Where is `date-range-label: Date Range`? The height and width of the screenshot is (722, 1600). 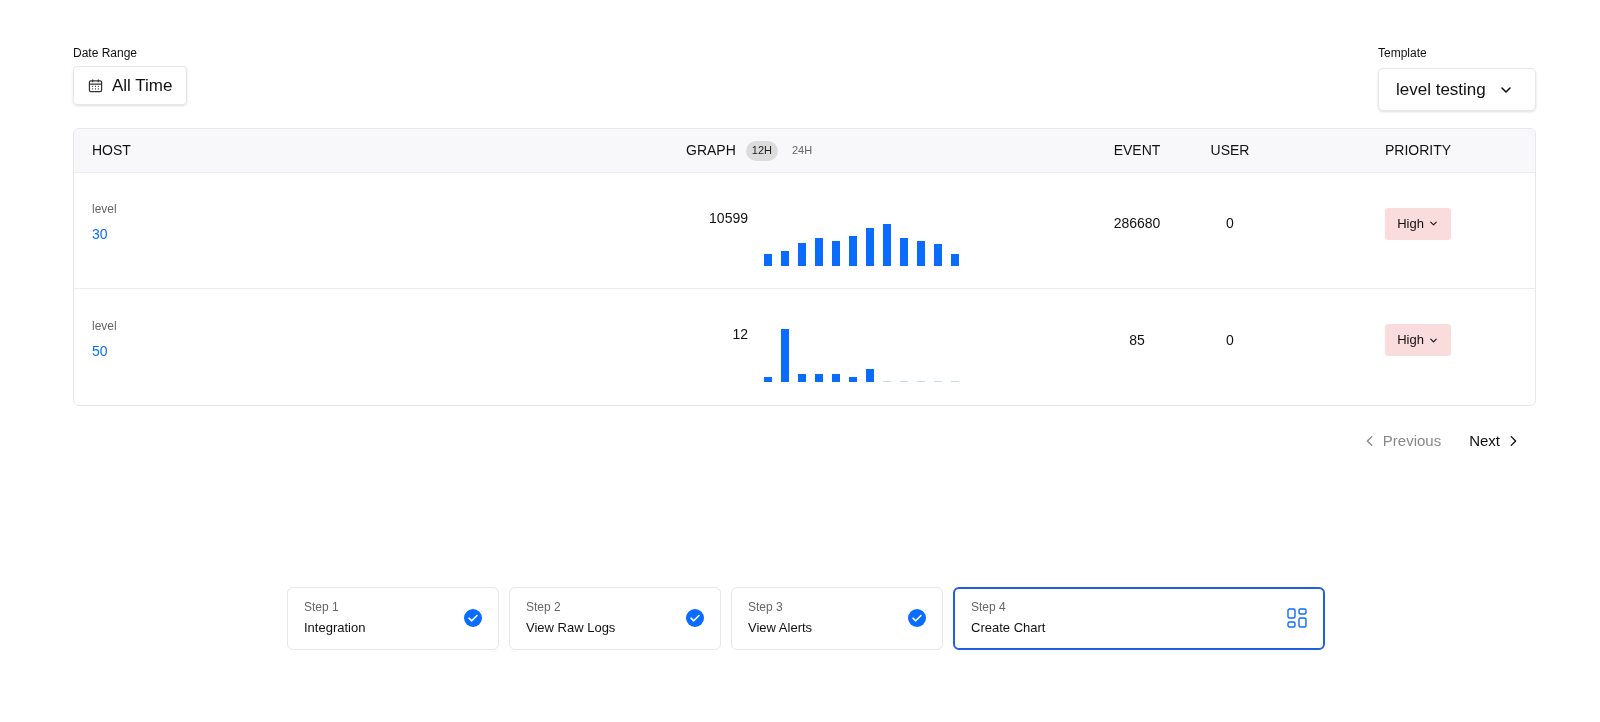
date-range-label: Date Range is located at coordinates (106, 53).